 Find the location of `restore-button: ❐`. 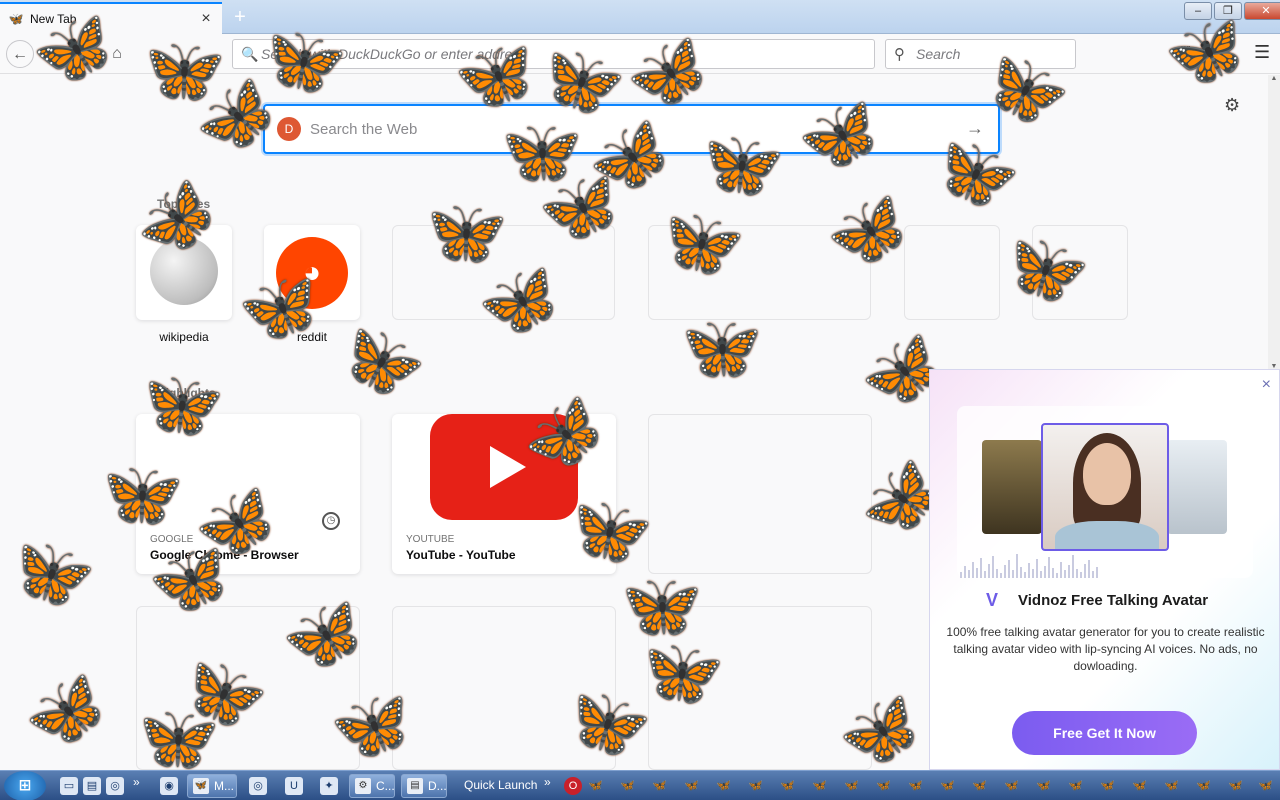

restore-button: ❐ is located at coordinates (1228, 11).